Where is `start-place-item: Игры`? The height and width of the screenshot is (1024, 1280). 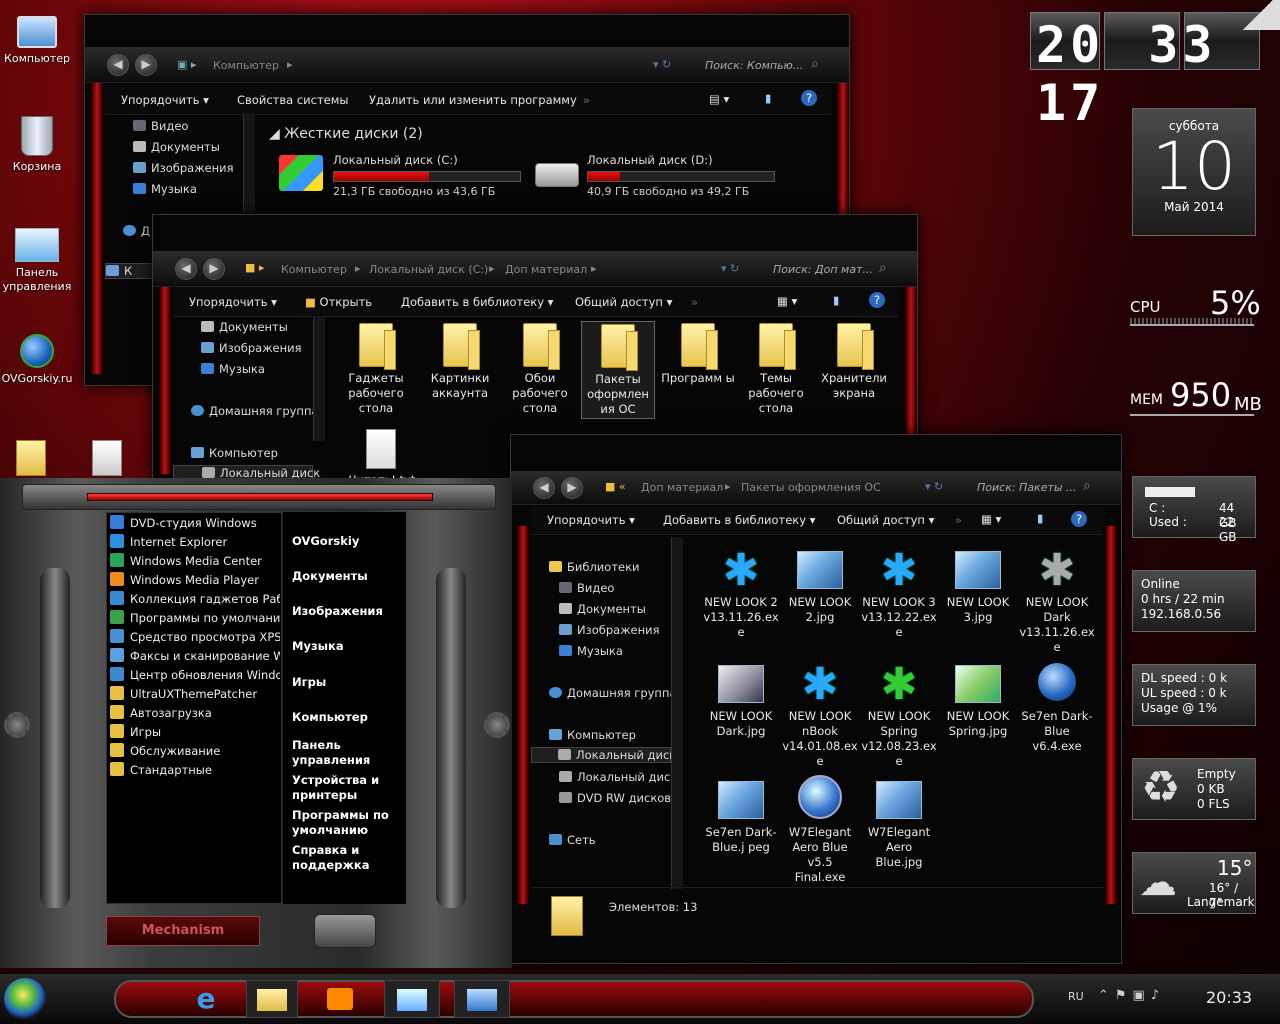
start-place-item: Игры is located at coordinates (345, 682).